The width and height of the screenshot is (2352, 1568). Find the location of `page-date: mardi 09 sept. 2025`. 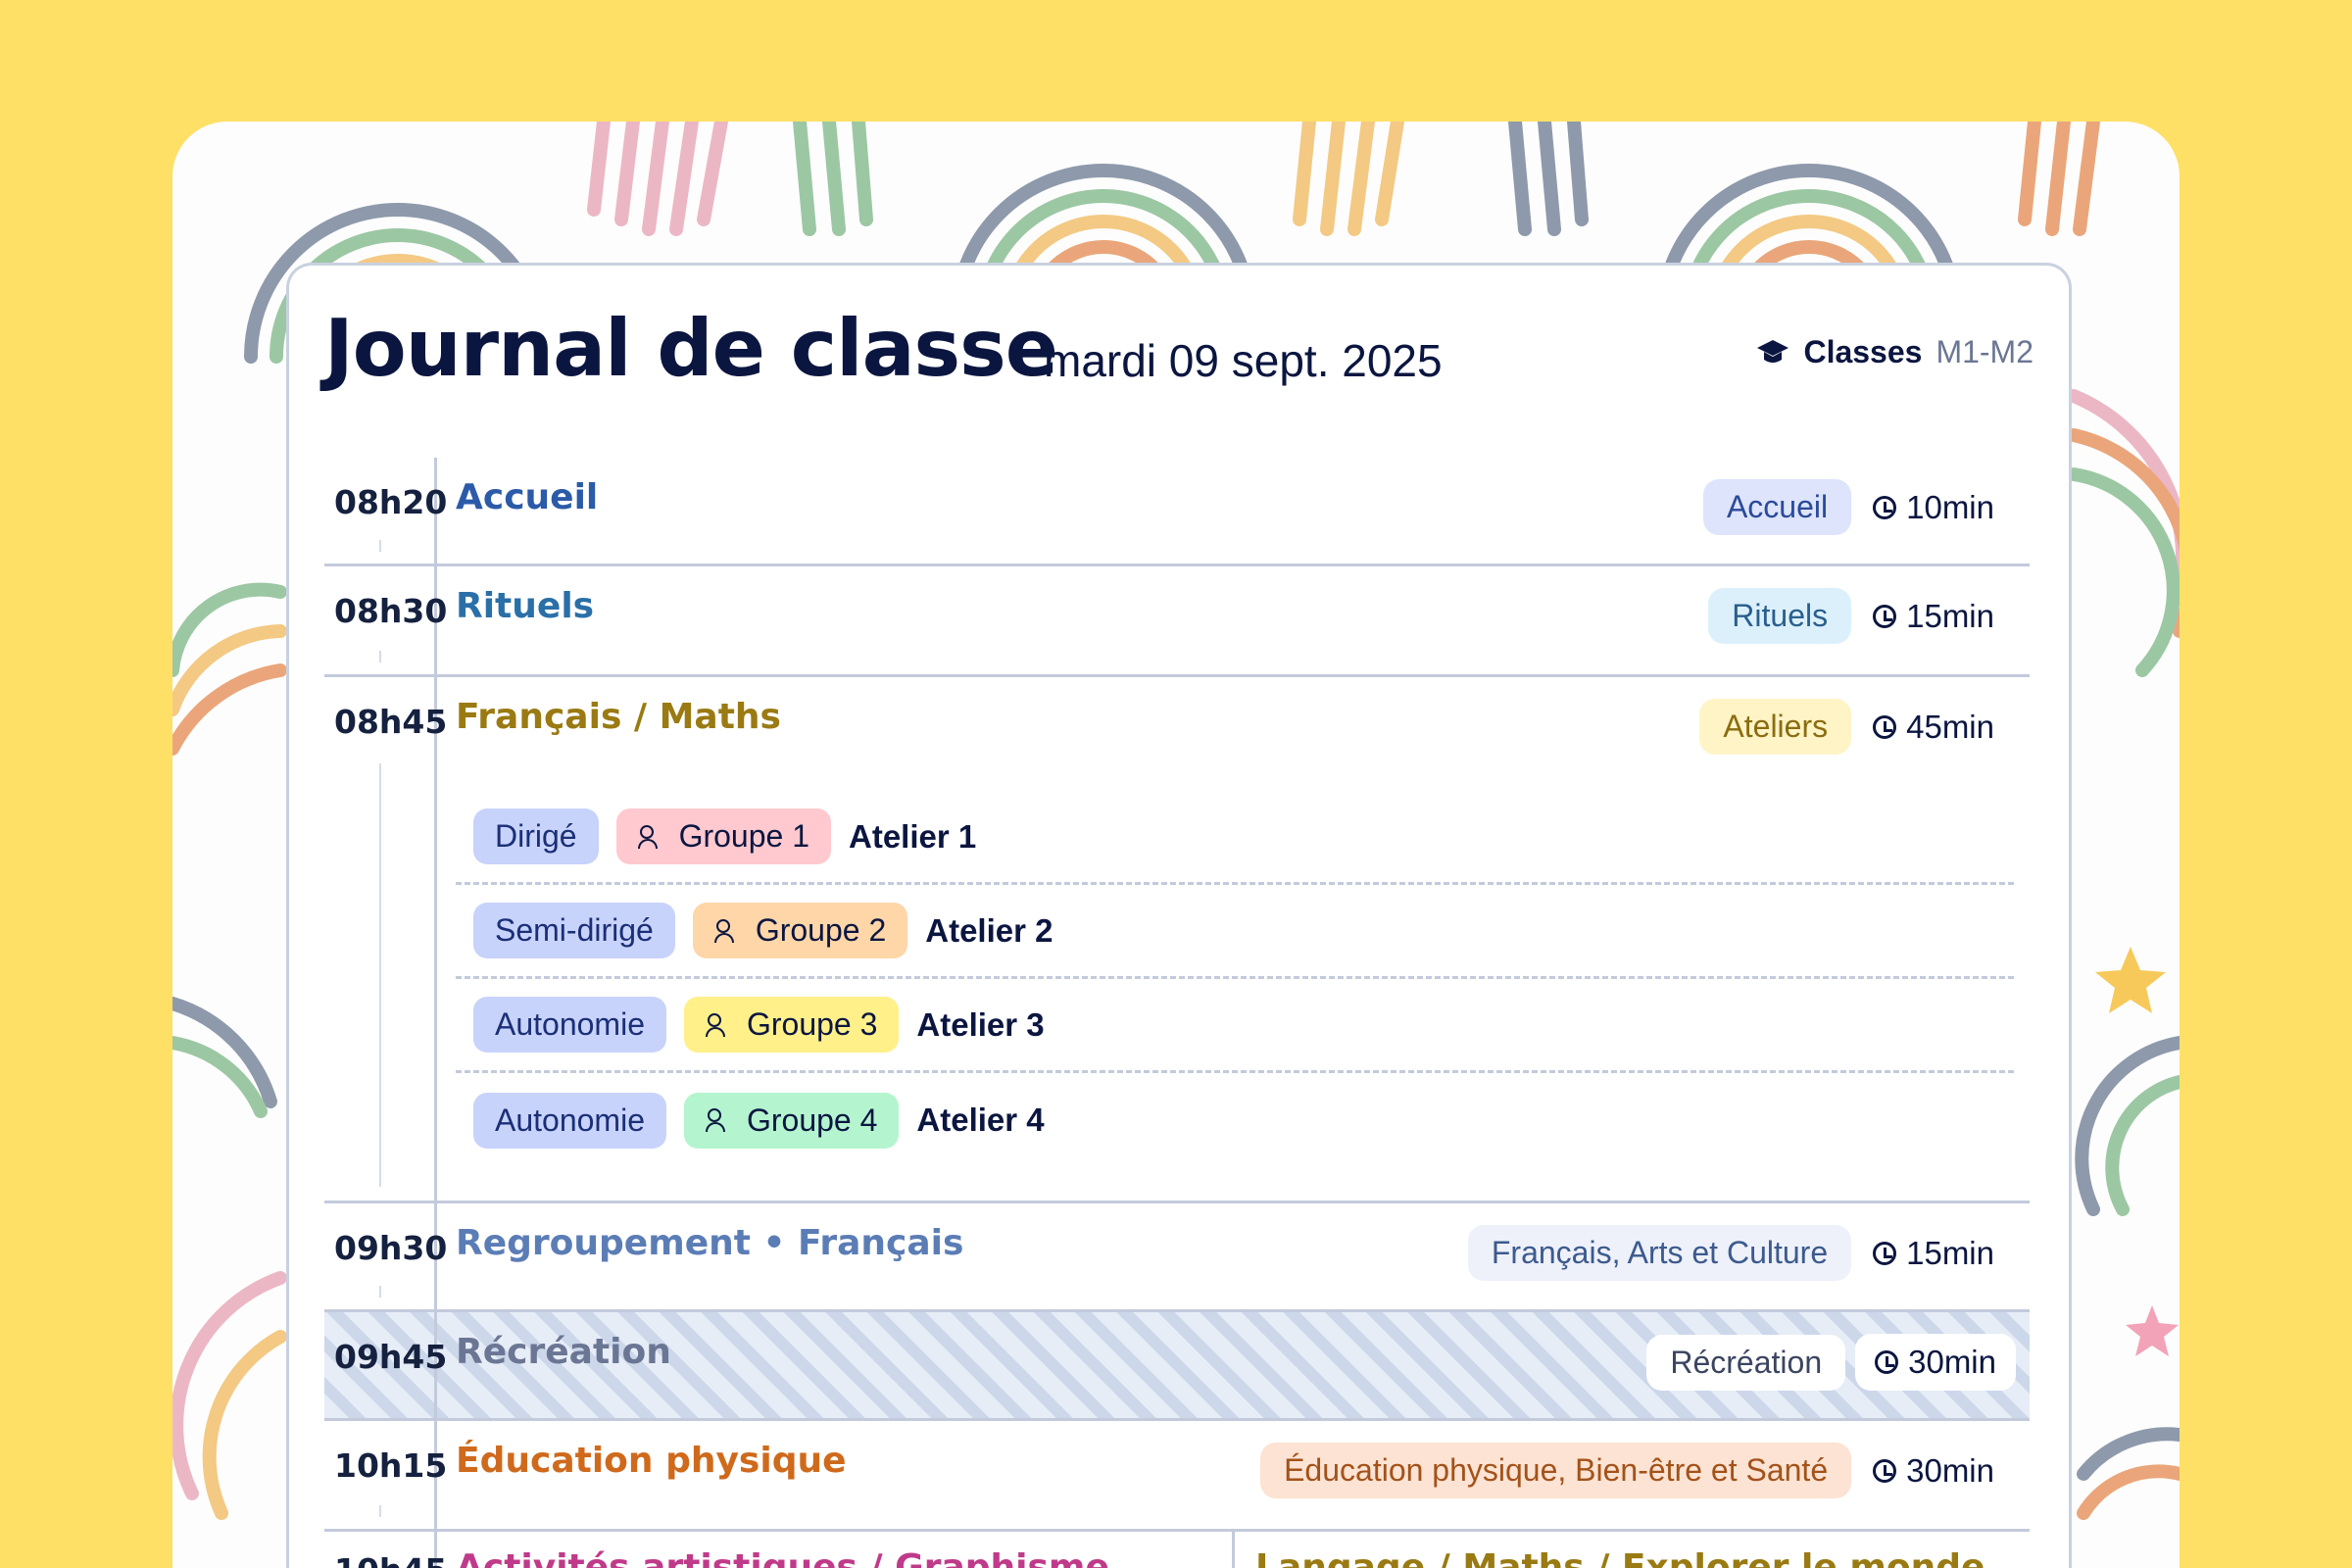

page-date: mardi 09 sept. 2025 is located at coordinates (1243, 360).